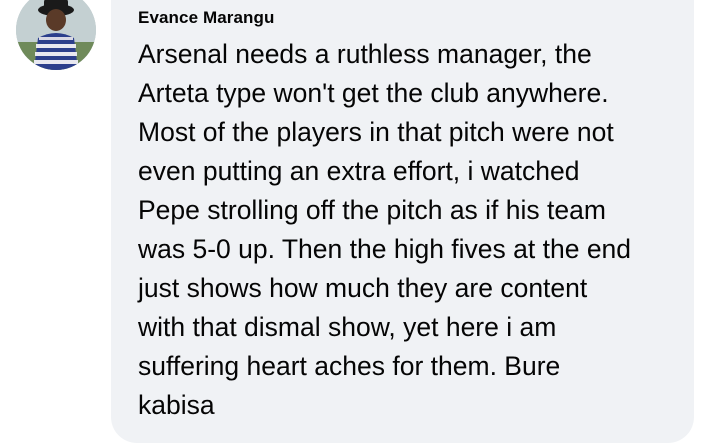 Image resolution: width=720 pixels, height=447 pixels. What do you see at coordinates (206, 18) in the screenshot?
I see `comment-author-name: Evance Marangu` at bounding box center [206, 18].